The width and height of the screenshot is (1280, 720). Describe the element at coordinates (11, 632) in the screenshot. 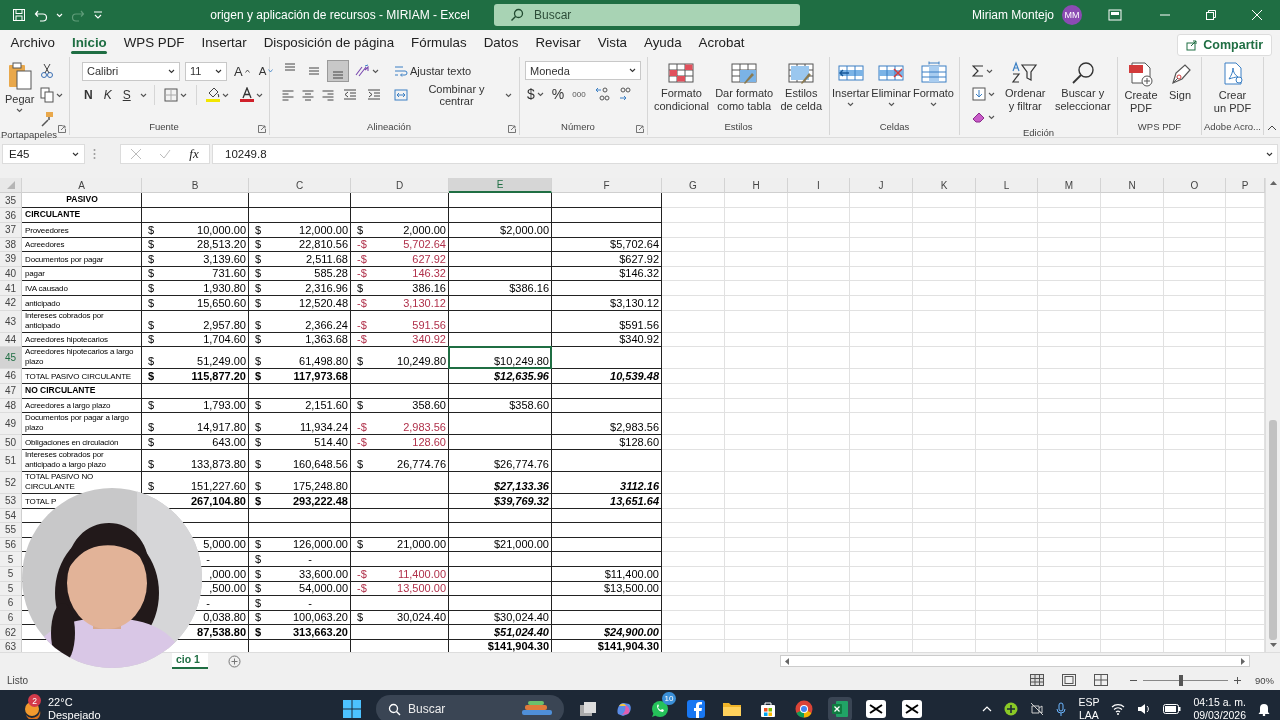

I see `row-header: 62` at that location.